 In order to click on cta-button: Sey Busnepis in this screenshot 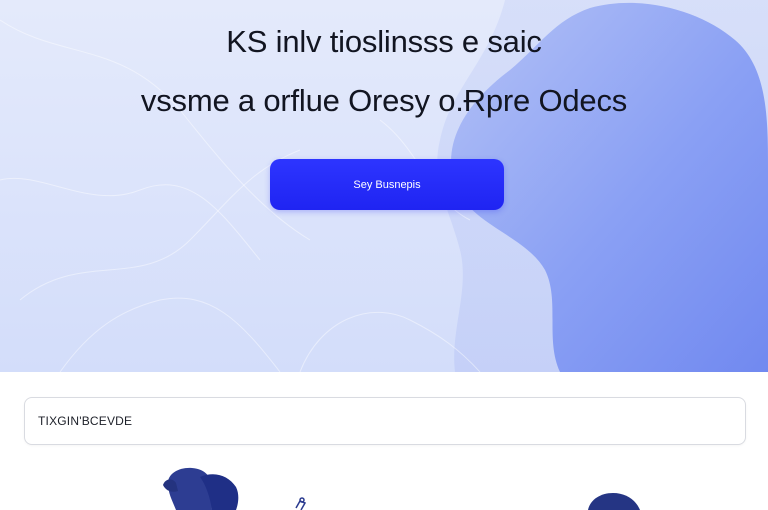, I will do `click(387, 184)`.